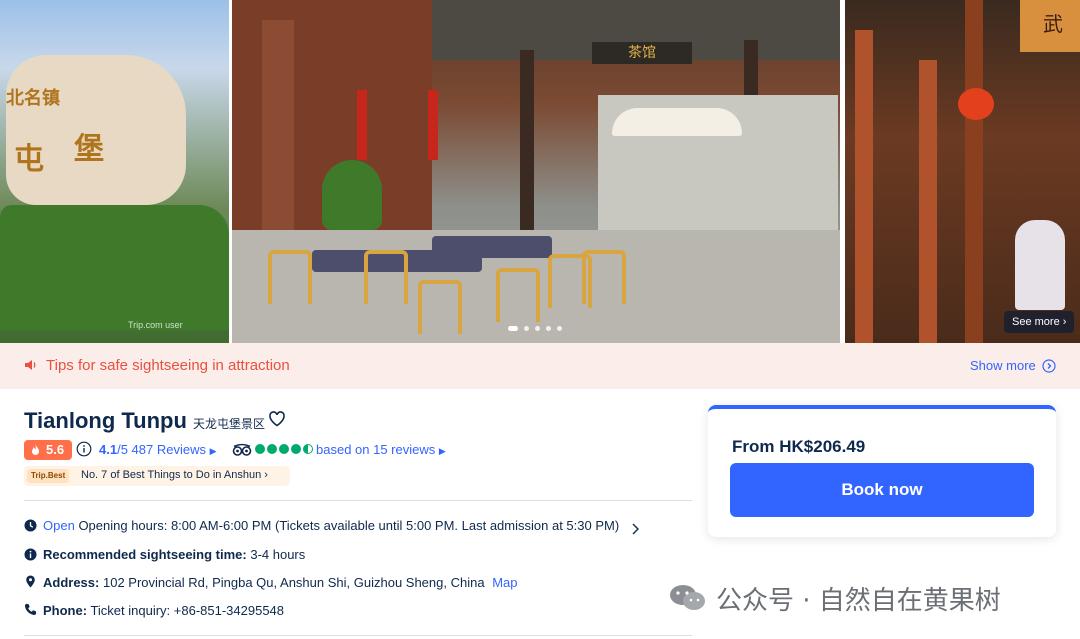 Image resolution: width=1080 pixels, height=639 pixels. Describe the element at coordinates (362, 125) in the screenshot. I see `couplet-left` at that location.